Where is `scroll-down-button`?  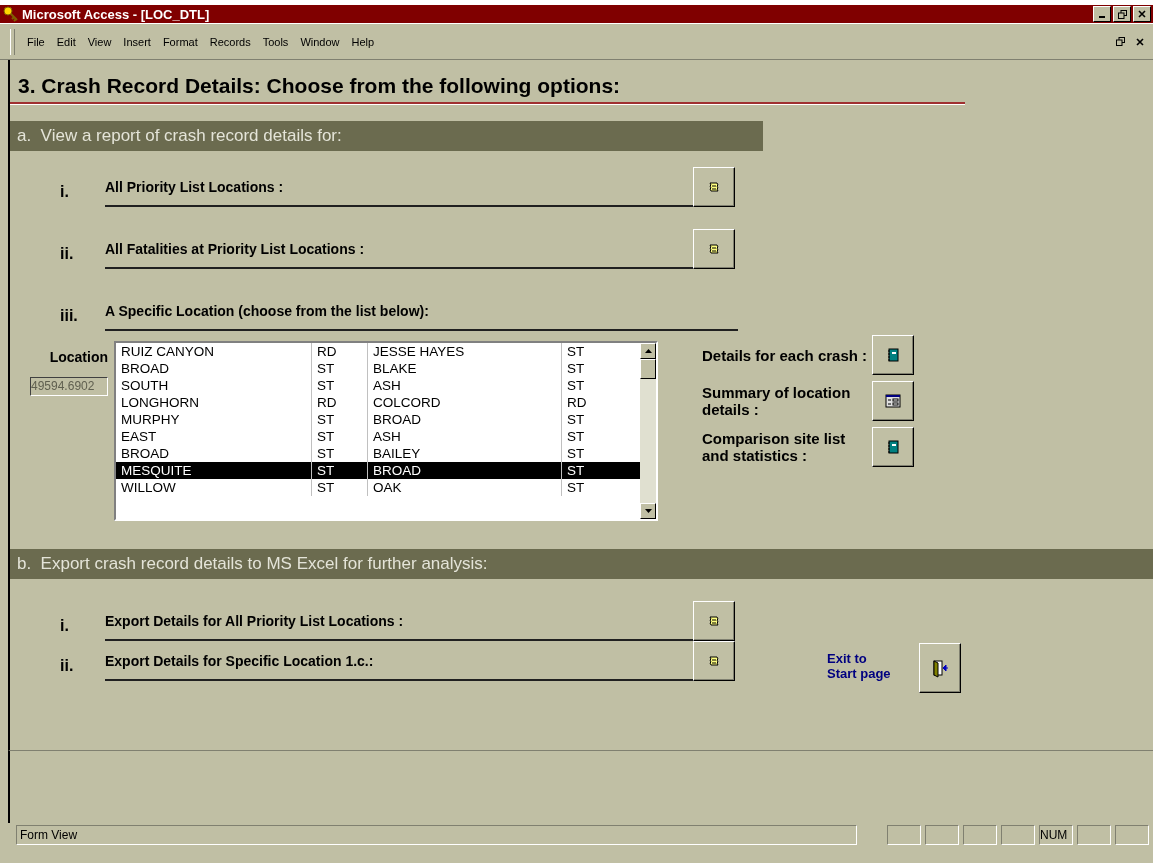
scroll-down-button is located at coordinates (648, 511).